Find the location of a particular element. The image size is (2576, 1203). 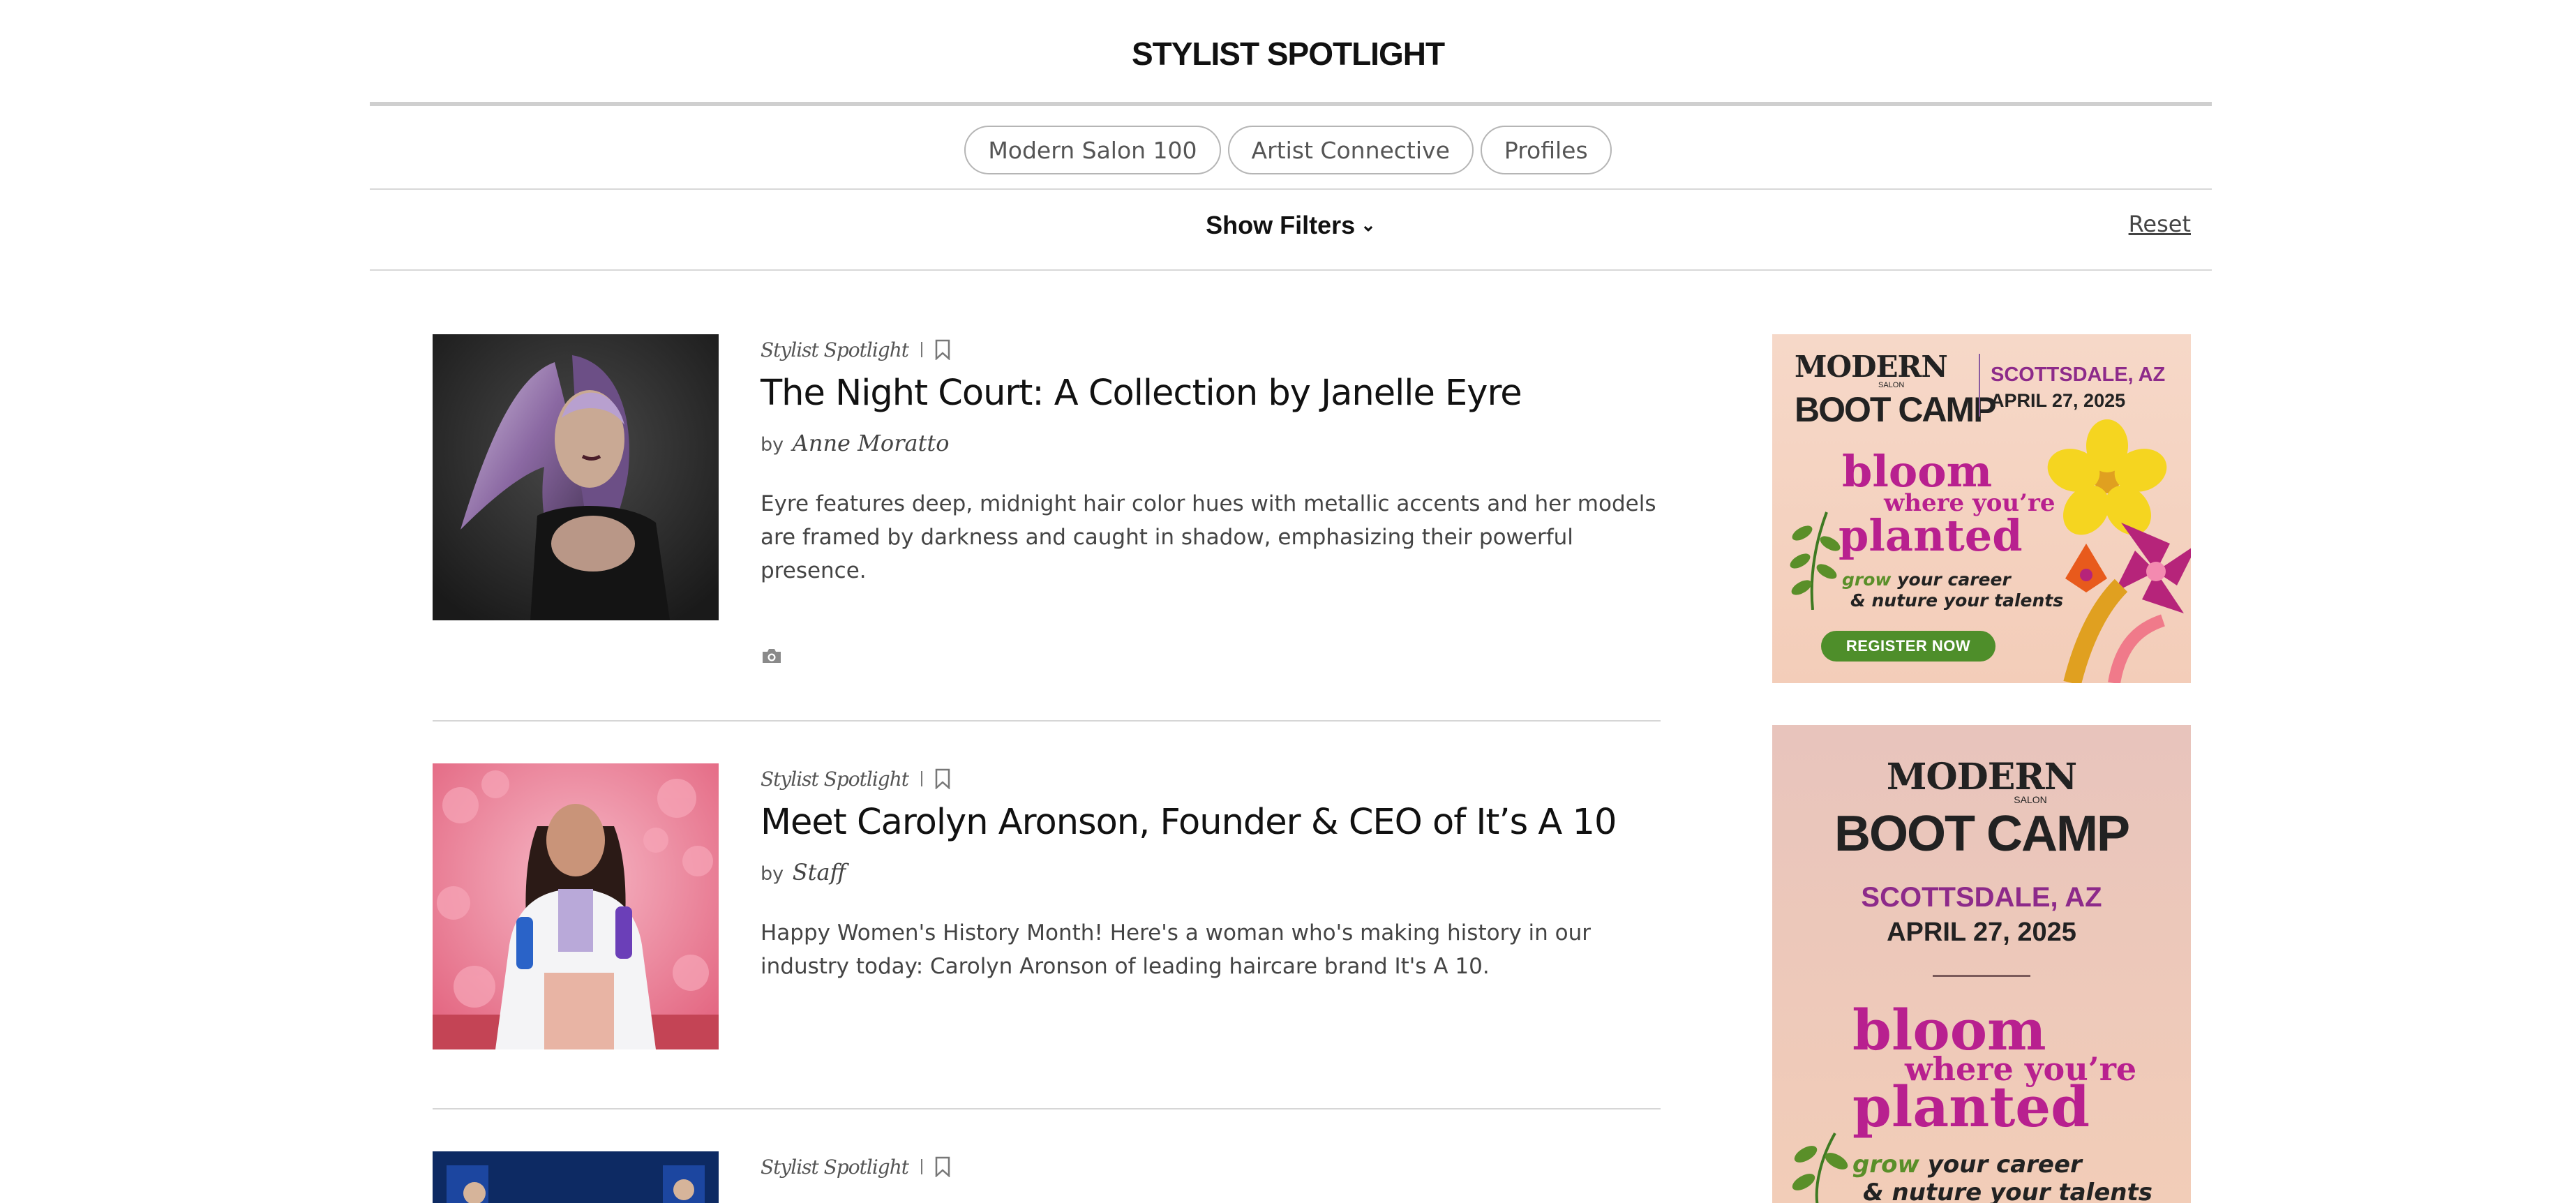

chevron-down-icon: ⌄ is located at coordinates (1368, 224).